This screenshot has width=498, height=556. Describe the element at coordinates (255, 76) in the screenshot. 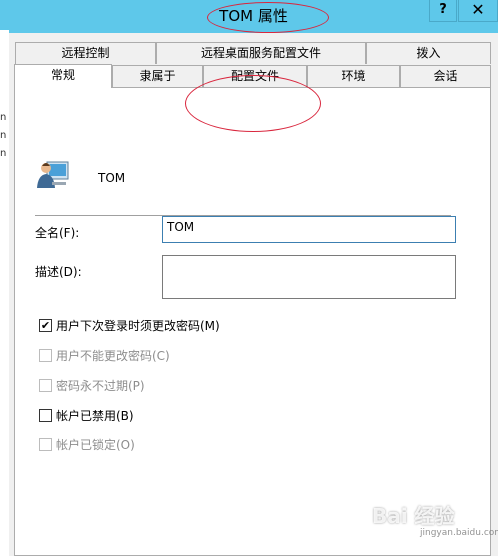

I see `tab-profile: 配置文件` at that location.